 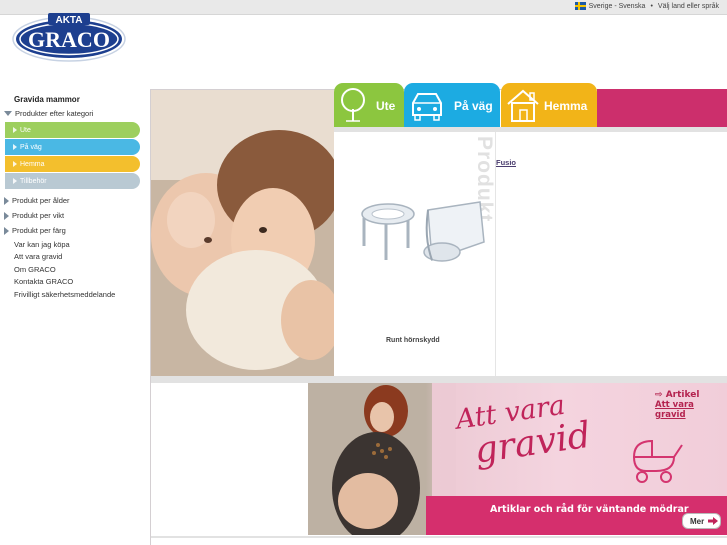 What do you see at coordinates (662, 108) in the screenshot?
I see `tabs-right-band` at bounding box center [662, 108].